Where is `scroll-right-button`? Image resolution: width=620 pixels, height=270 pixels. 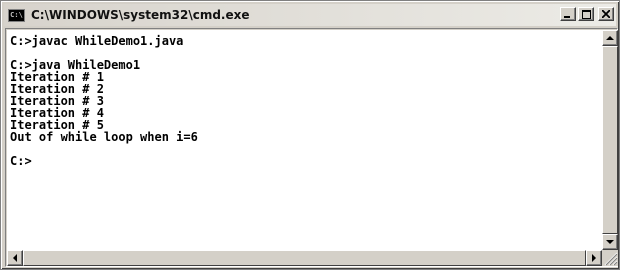
scroll-right-button is located at coordinates (594, 258).